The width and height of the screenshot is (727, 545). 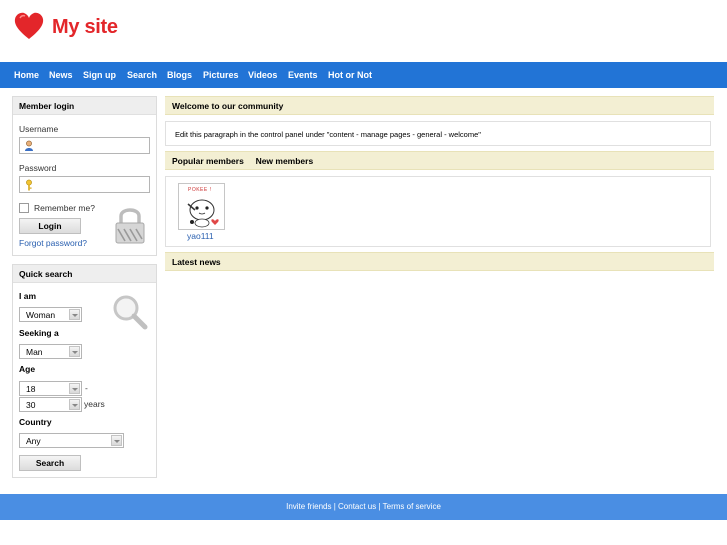 What do you see at coordinates (84, 184) in the screenshot?
I see `password-input` at bounding box center [84, 184].